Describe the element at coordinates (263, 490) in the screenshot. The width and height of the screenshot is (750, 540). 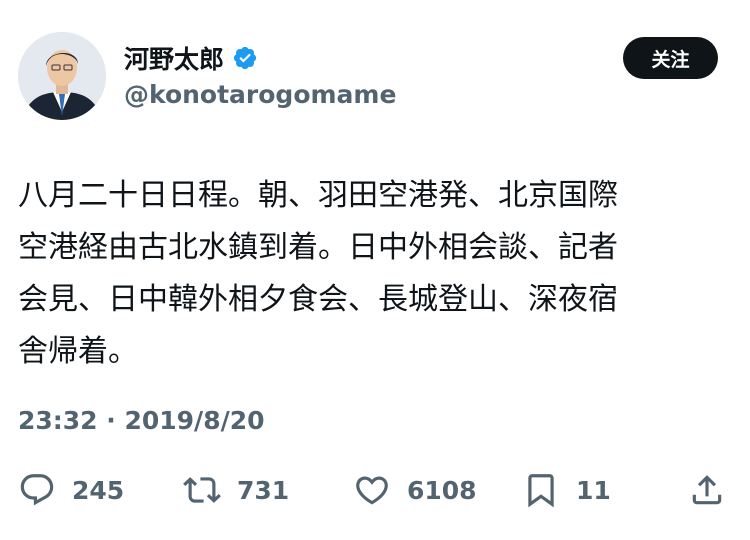
I see `retweet-count: 731` at that location.